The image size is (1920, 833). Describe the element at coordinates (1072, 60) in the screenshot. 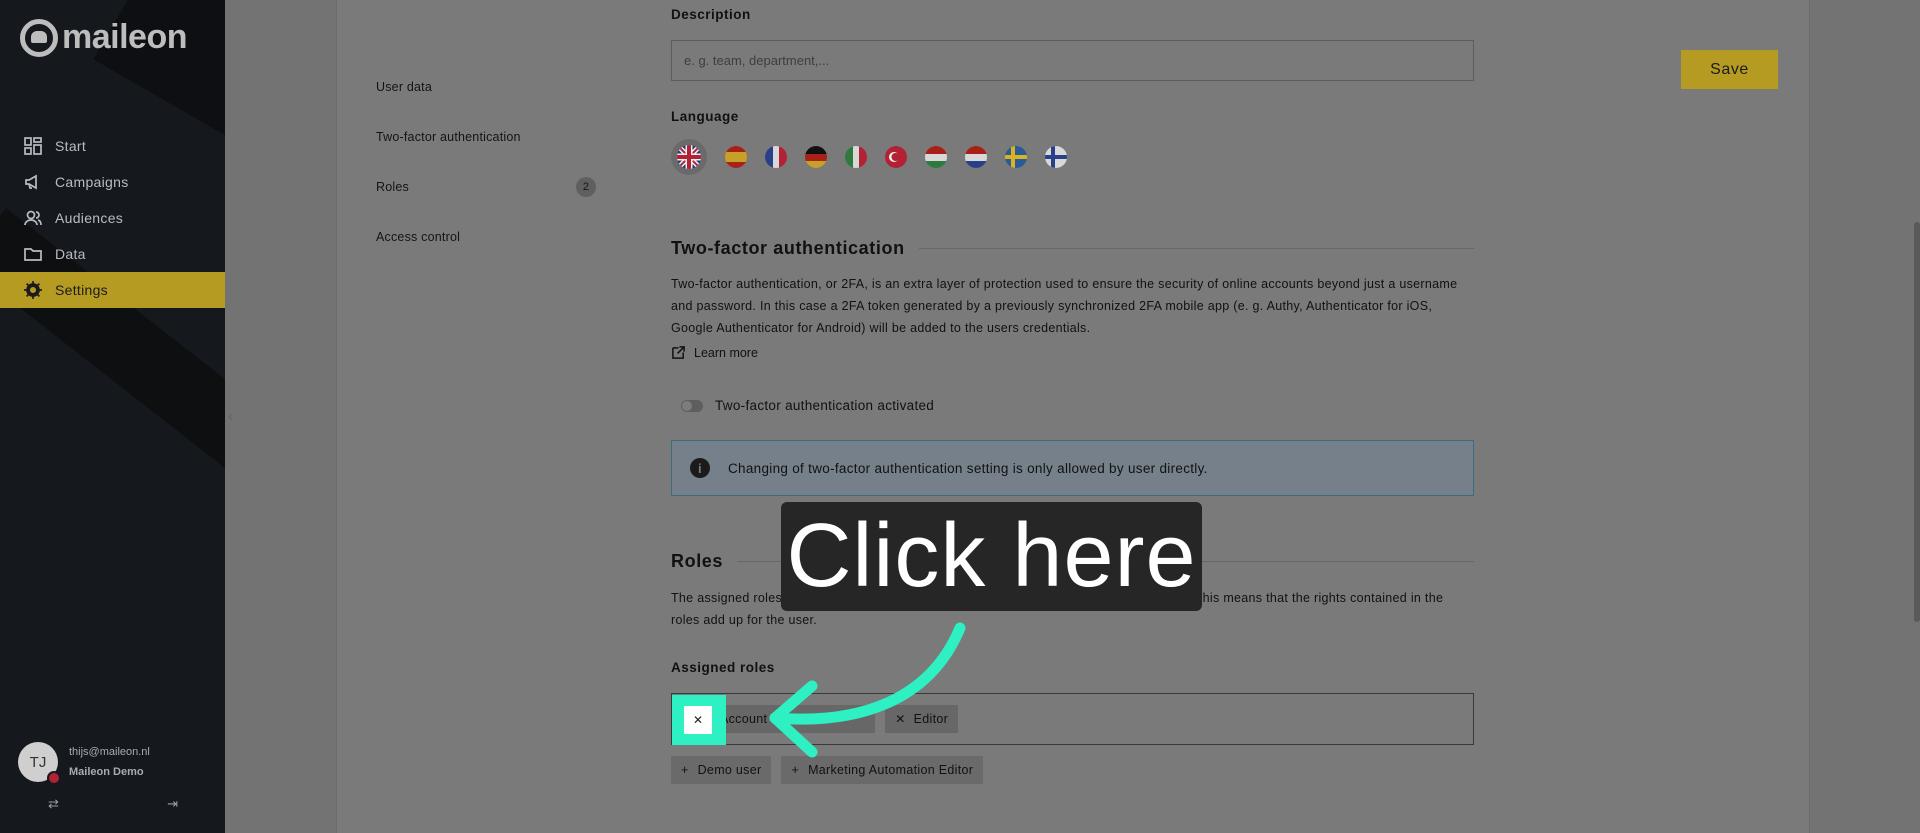

I see `description-input` at that location.